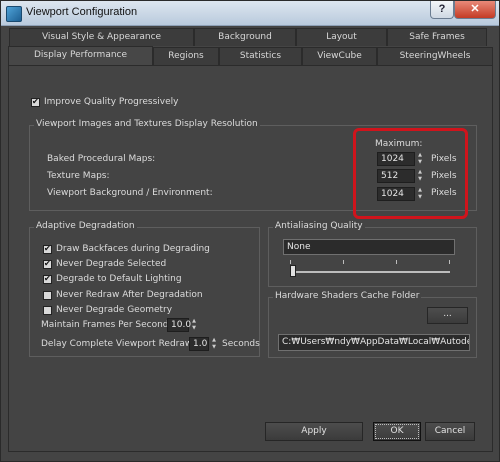  I want to click on apply-button: Apply, so click(314, 431).